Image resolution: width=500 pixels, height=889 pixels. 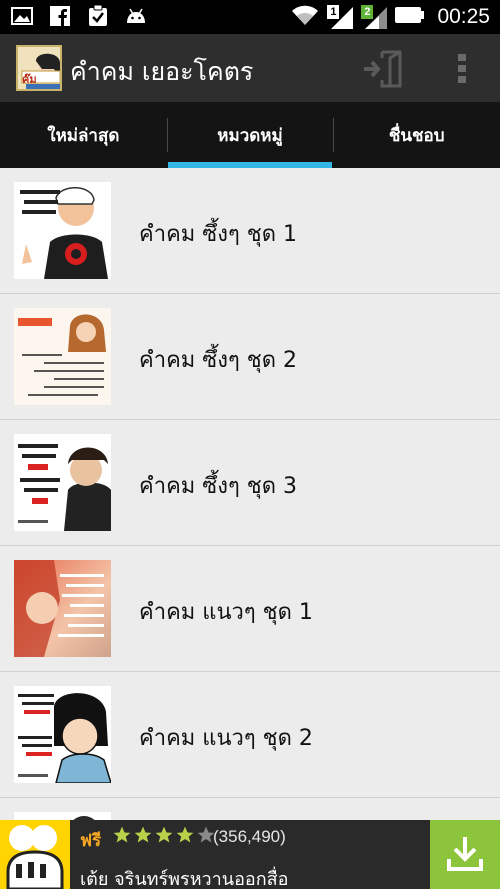 I want to click on ad-banner: ฟรี (356,490) เต้ย จรินทร์พรหวานออกสื่อ, so click(x=250, y=854).